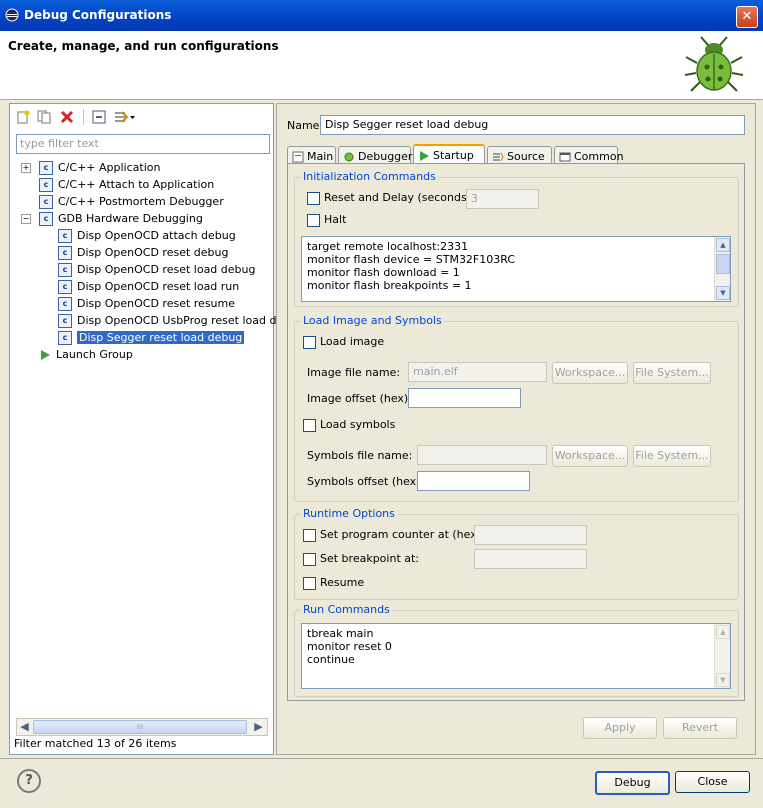 The height and width of the screenshot is (808, 763). I want to click on load-image-checkbox: Load image, so click(343, 342).